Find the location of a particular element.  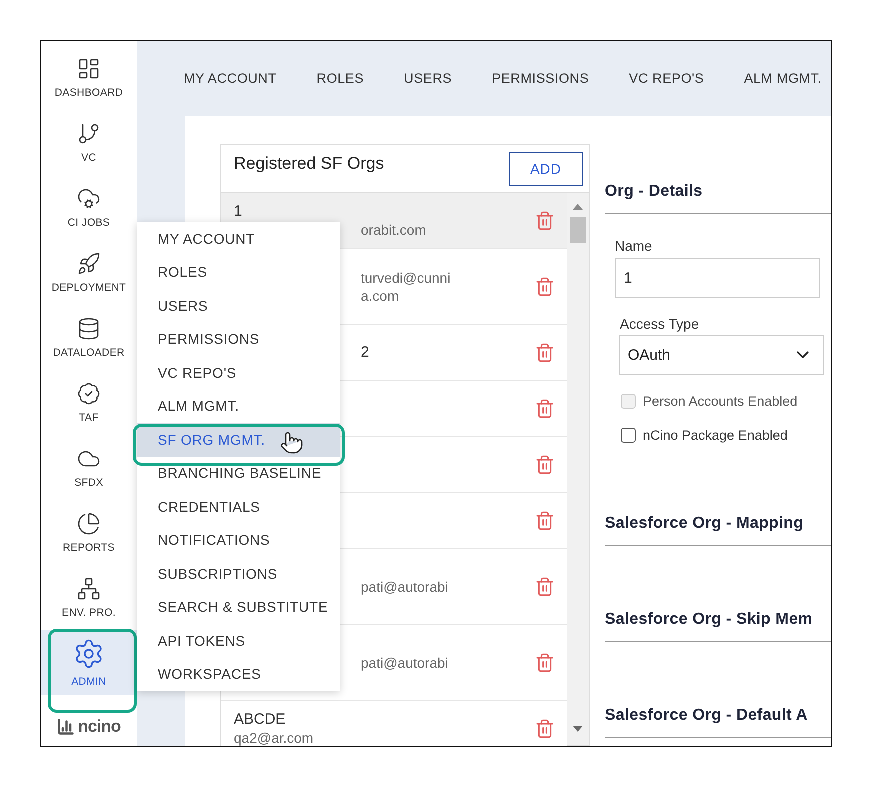

org-email: turvedi@cunni is located at coordinates (405, 278).